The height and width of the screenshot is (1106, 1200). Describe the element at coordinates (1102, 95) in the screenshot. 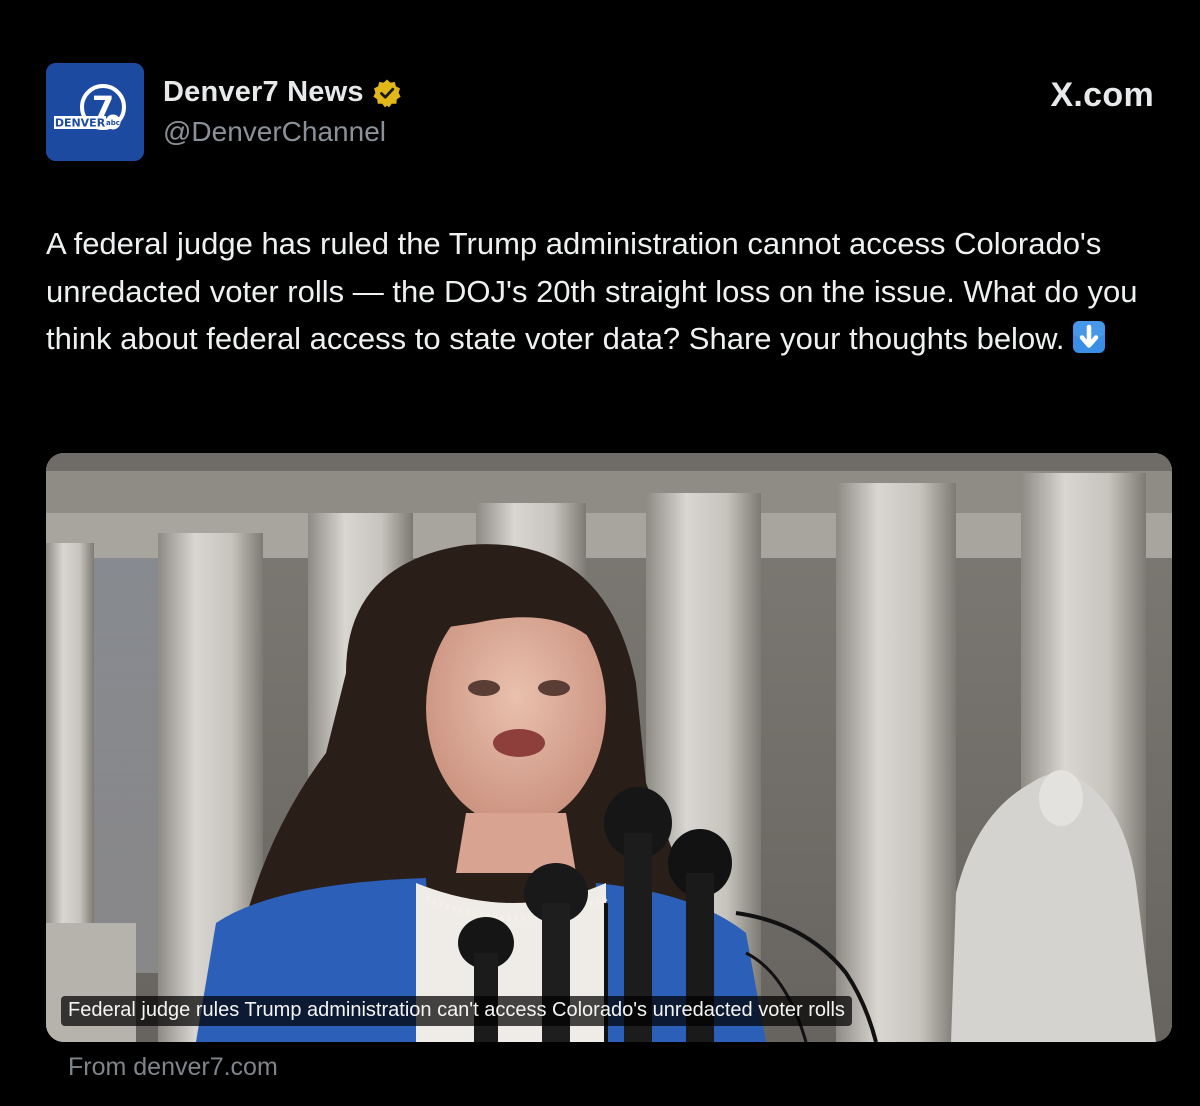

I see `source-brand-label: X.com` at that location.